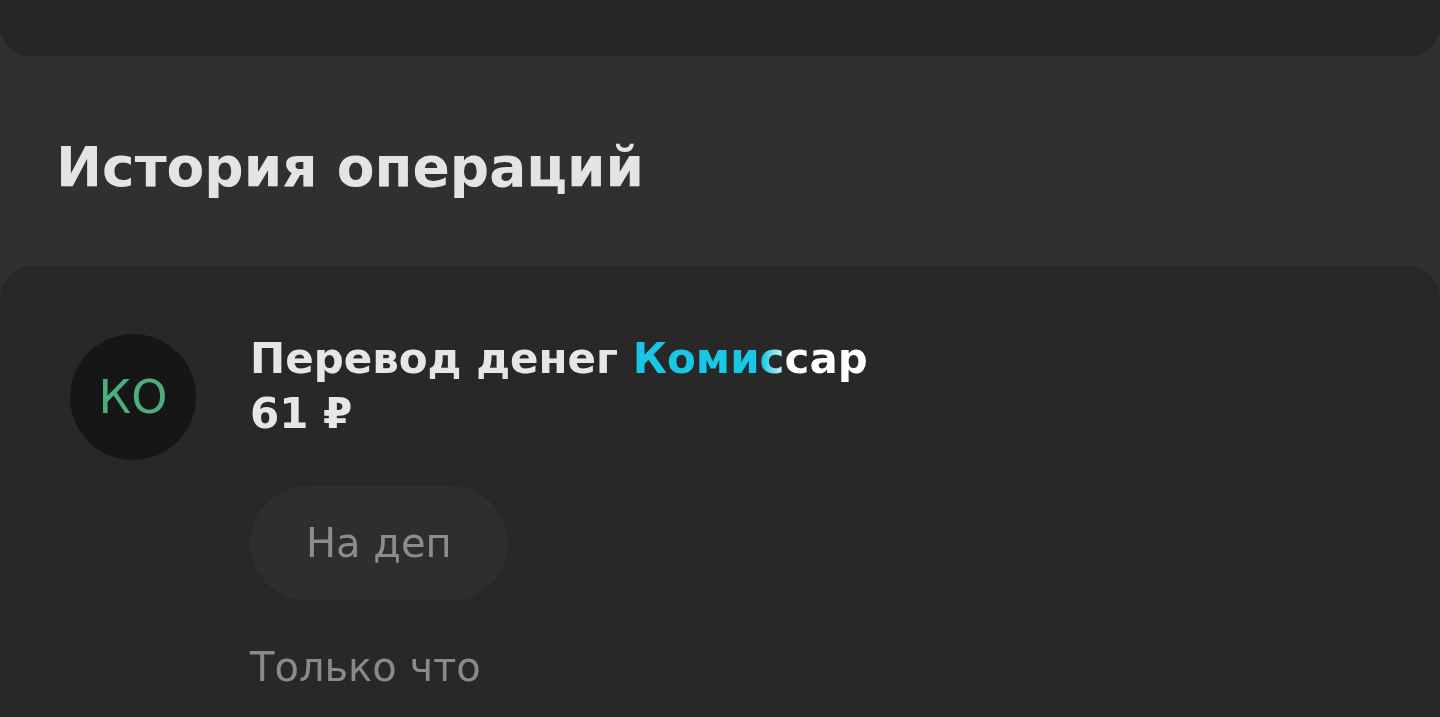 Image resolution: width=1440 pixels, height=717 pixels. I want to click on operation-amount: 61 ₽, so click(301, 413).